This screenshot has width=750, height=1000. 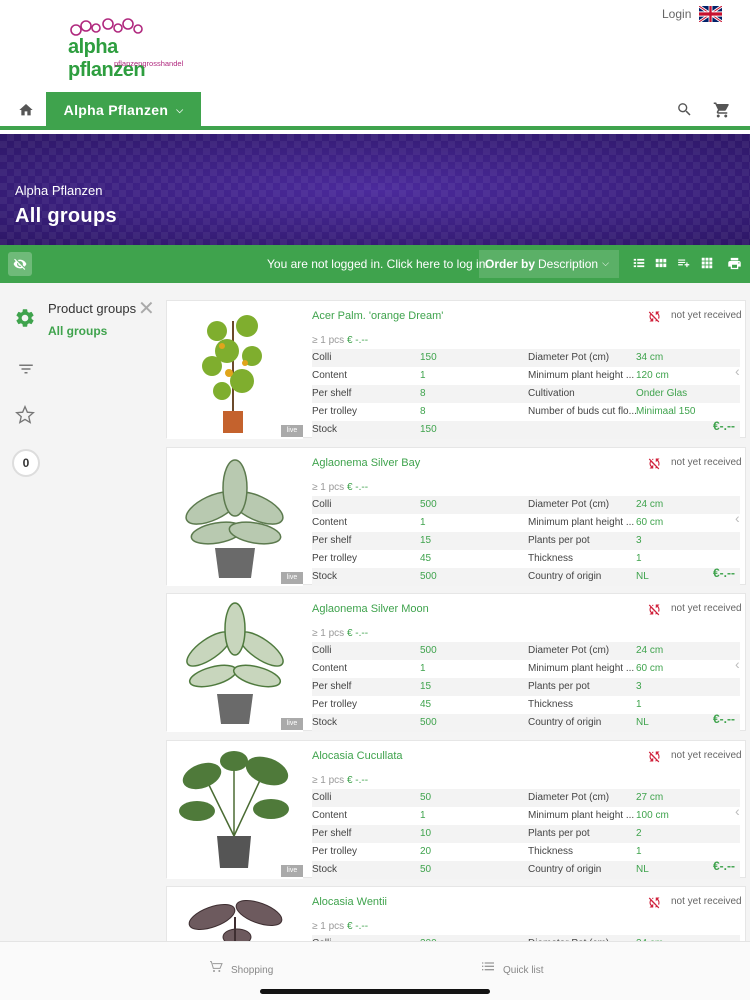 What do you see at coordinates (26, 369) in the screenshot?
I see `filter-icon` at bounding box center [26, 369].